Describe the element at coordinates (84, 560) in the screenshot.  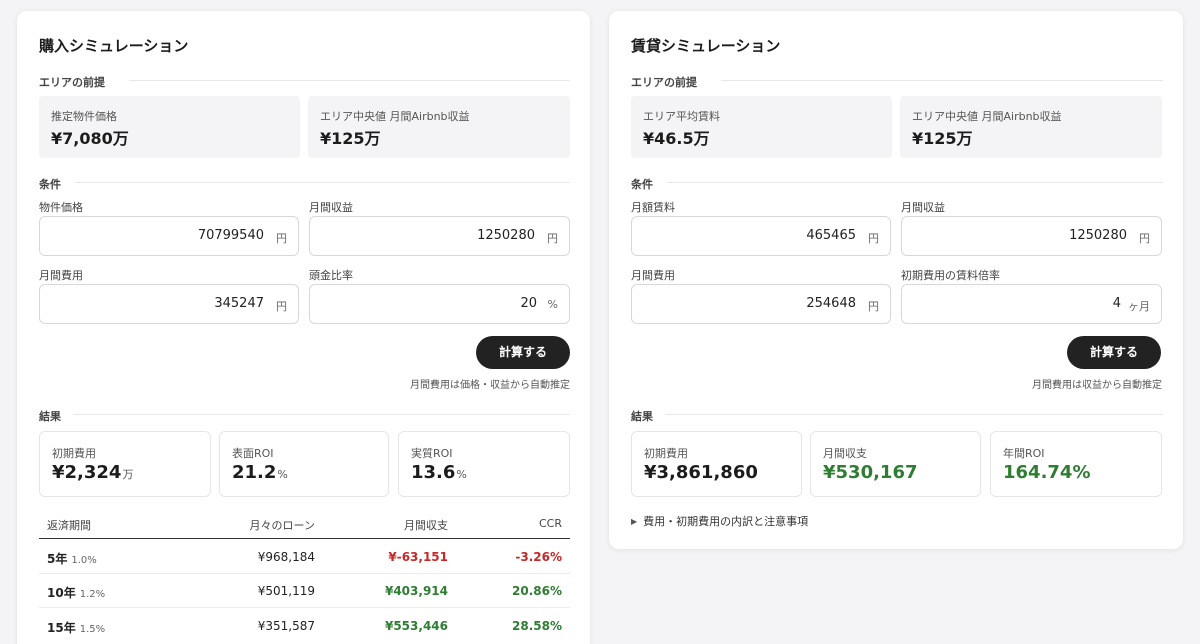
I see `rate-cell: 1.0%` at that location.